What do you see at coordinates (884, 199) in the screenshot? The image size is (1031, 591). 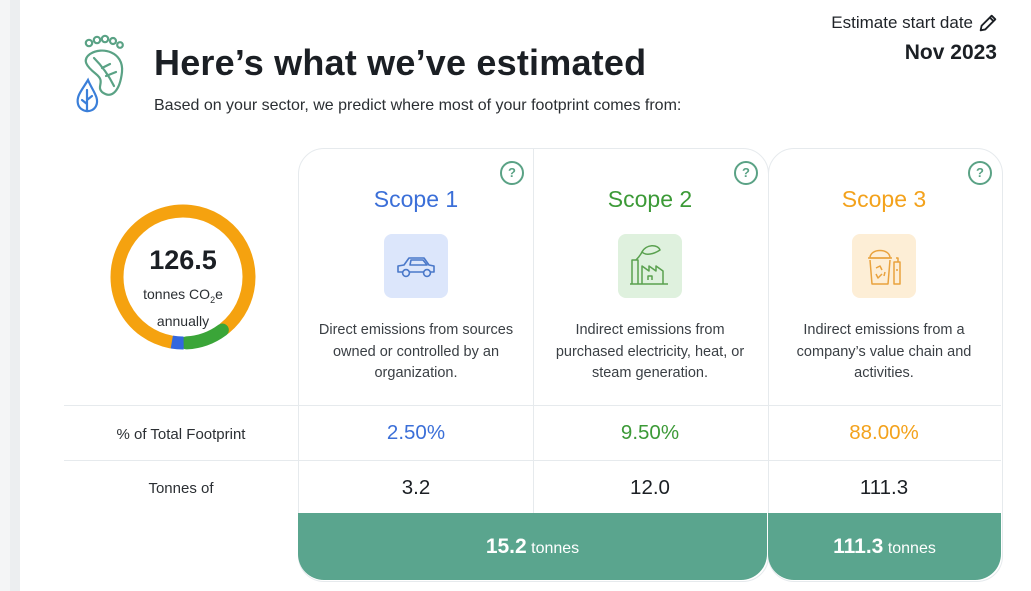 I see `scope-3-title: Scope 3` at bounding box center [884, 199].